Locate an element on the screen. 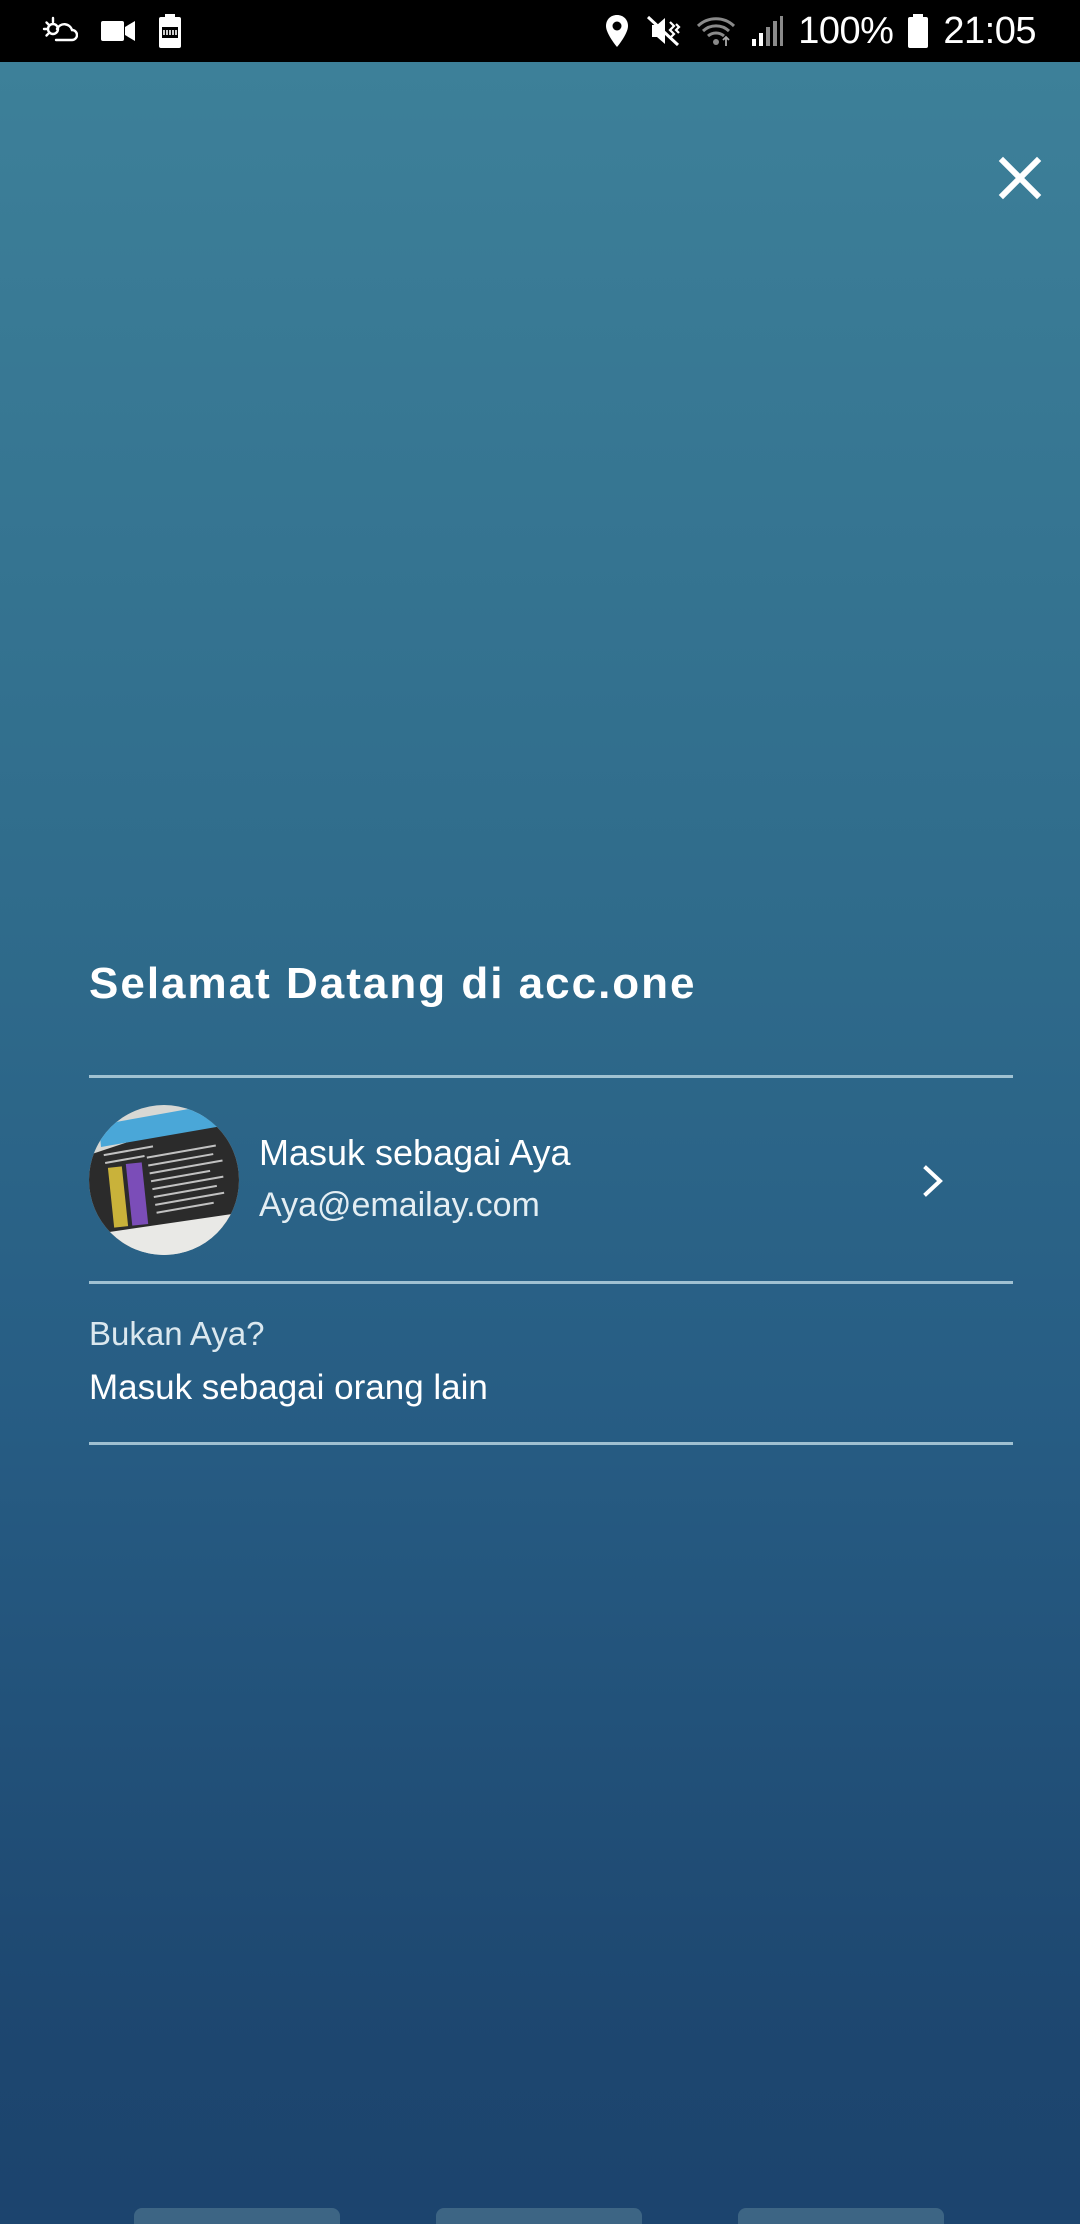 Image resolution: width=1080 pixels, height=2224 pixels. chevron-right-icon is located at coordinates (933, 1181).